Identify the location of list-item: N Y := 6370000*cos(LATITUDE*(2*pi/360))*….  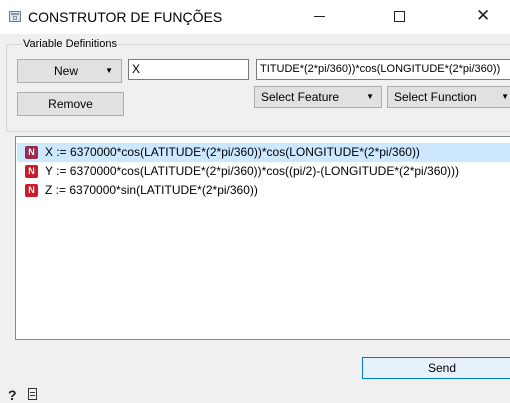
(263, 171).